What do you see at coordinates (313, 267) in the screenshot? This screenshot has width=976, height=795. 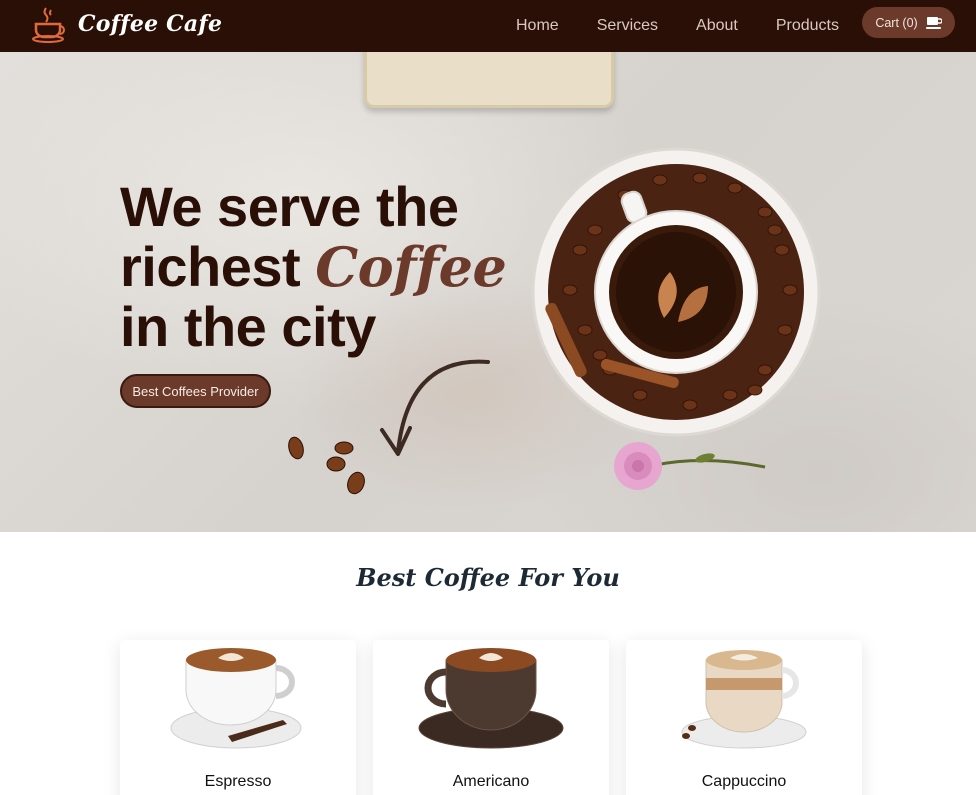 I see `headline-line-2: richest Coffee` at bounding box center [313, 267].